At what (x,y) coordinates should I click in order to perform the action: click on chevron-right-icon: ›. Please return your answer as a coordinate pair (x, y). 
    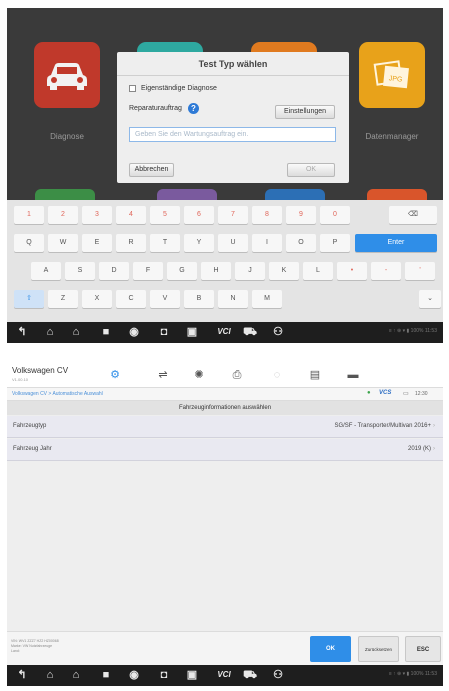
    Looking at the image, I should click on (434, 426).